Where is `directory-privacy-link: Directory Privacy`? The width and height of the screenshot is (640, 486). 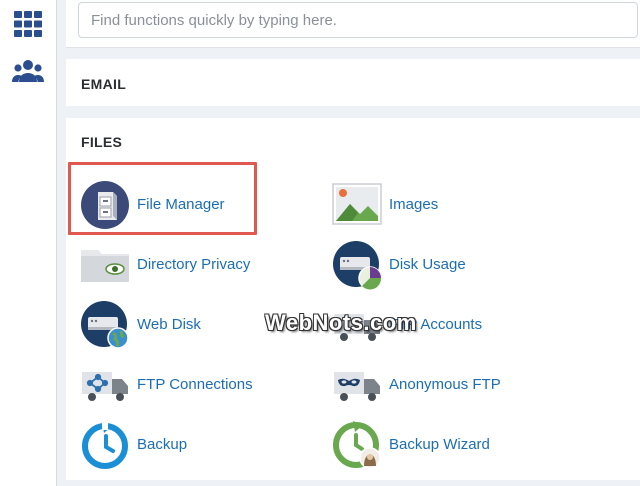 directory-privacy-link: Directory Privacy is located at coordinates (200, 265).